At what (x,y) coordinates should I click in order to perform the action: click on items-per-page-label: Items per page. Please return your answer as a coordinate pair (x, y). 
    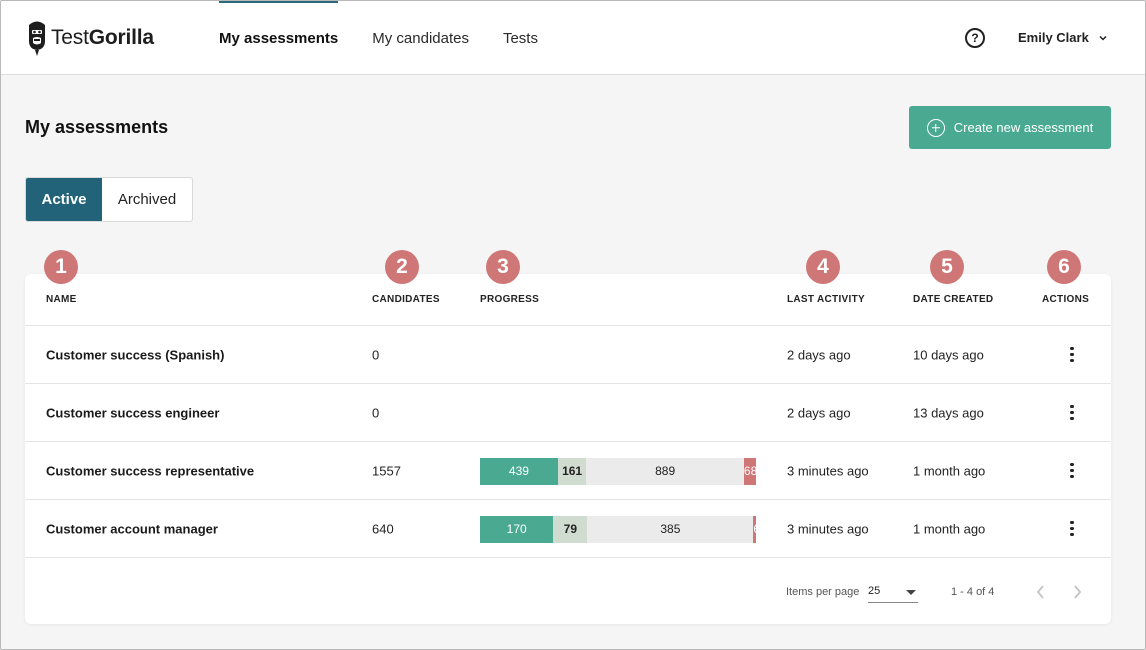
    Looking at the image, I should click on (823, 592).